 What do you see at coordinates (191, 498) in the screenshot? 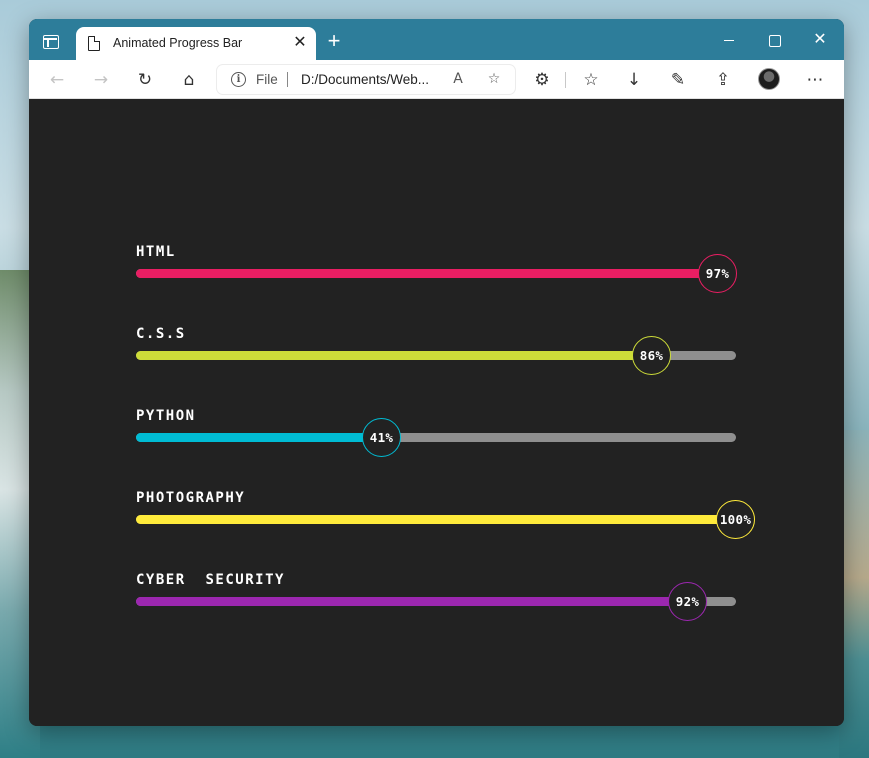
I see `skill-name: Photography` at bounding box center [191, 498].